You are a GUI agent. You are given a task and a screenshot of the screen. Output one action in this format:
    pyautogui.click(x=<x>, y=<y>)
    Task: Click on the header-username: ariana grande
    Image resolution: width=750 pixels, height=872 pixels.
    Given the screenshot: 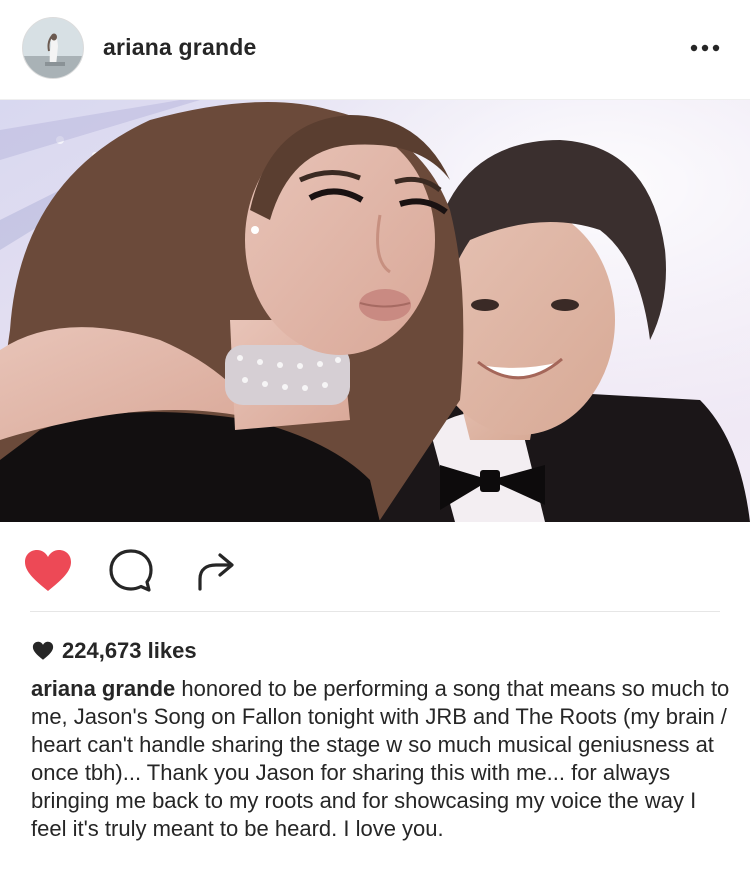 What is the action you would take?
    pyautogui.click(x=179, y=47)
    